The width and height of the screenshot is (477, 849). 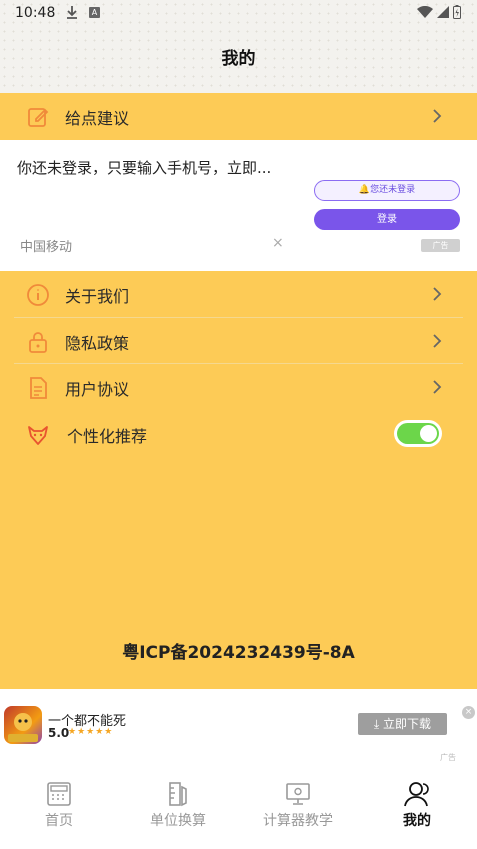 I want to click on tab-label: 计算器教学, so click(x=298, y=821).